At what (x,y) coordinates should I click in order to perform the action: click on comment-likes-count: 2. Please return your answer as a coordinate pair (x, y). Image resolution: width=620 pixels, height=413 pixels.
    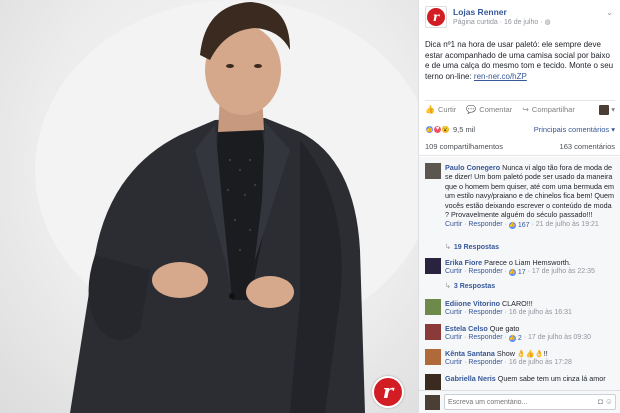
    Looking at the image, I should click on (519, 339).